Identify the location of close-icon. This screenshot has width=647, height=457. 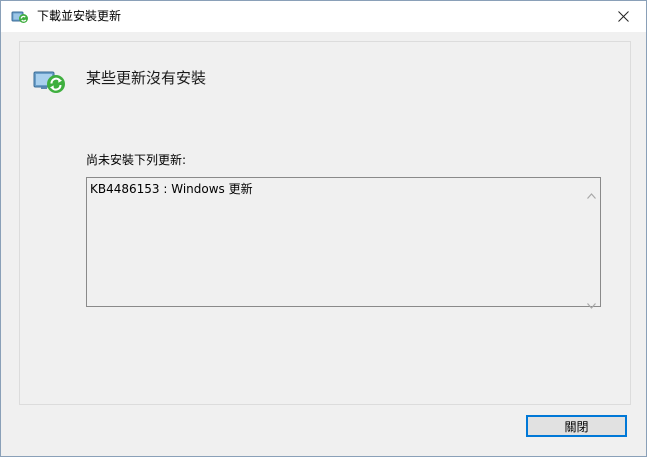
(623, 16).